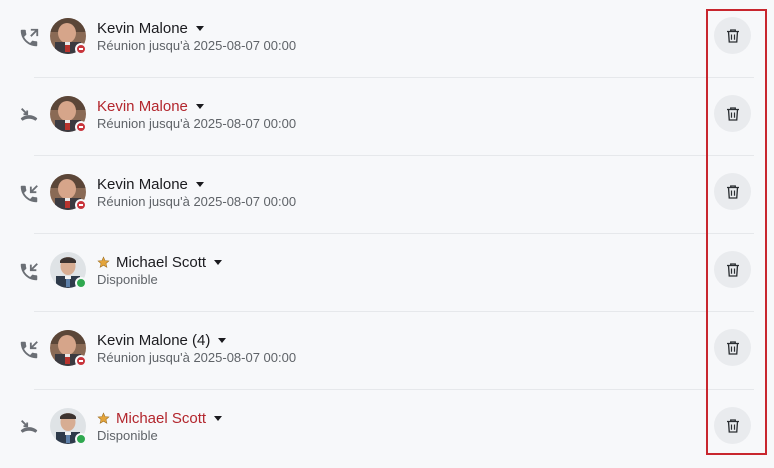 This screenshot has height=468, width=774. I want to click on contact-name: Kevin Malone (4), so click(154, 340).